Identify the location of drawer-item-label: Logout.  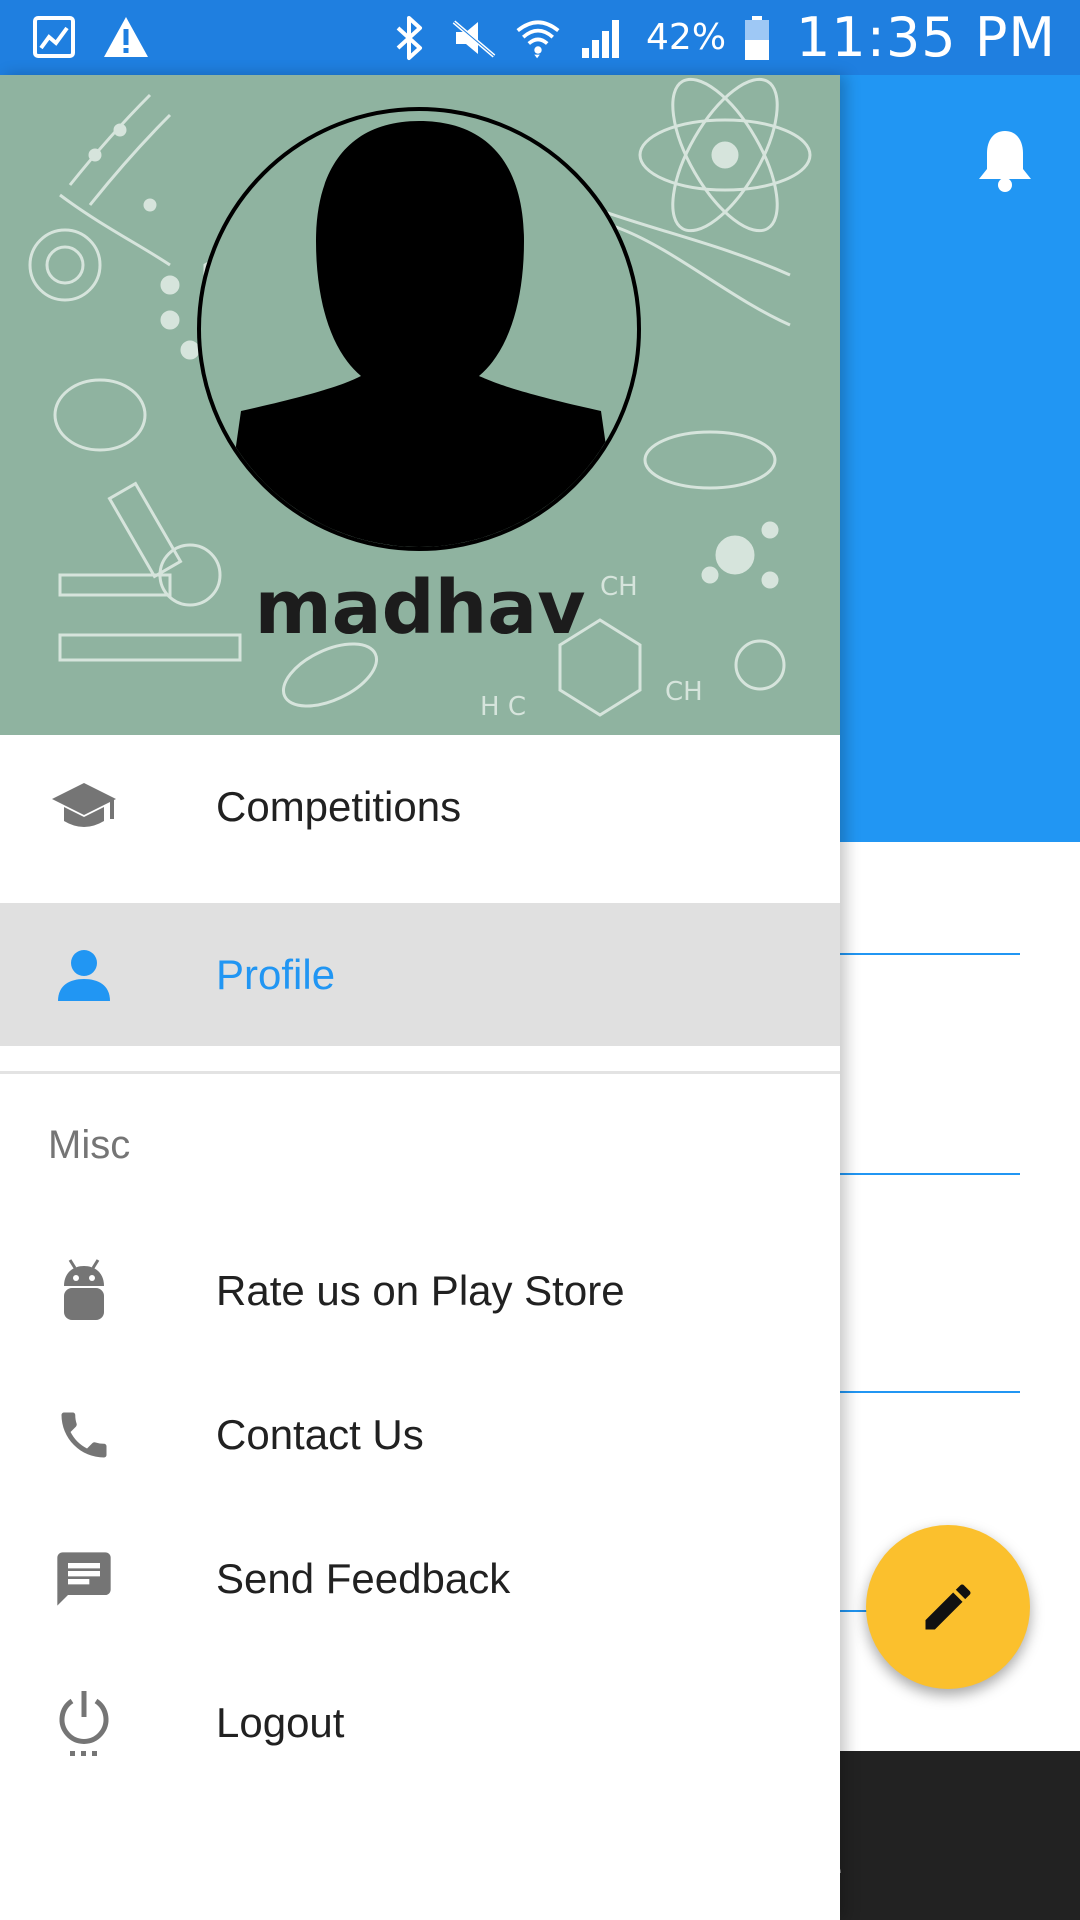
(280, 1722).